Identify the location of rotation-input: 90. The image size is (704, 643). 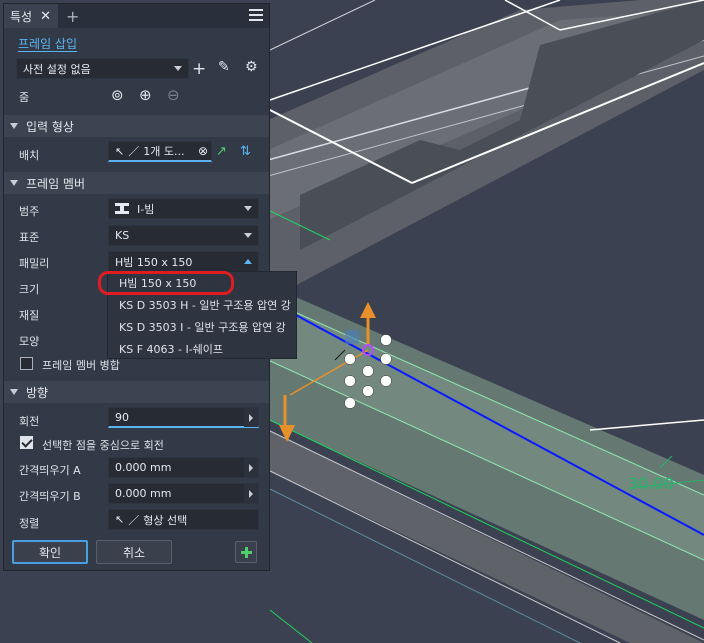
(183, 417).